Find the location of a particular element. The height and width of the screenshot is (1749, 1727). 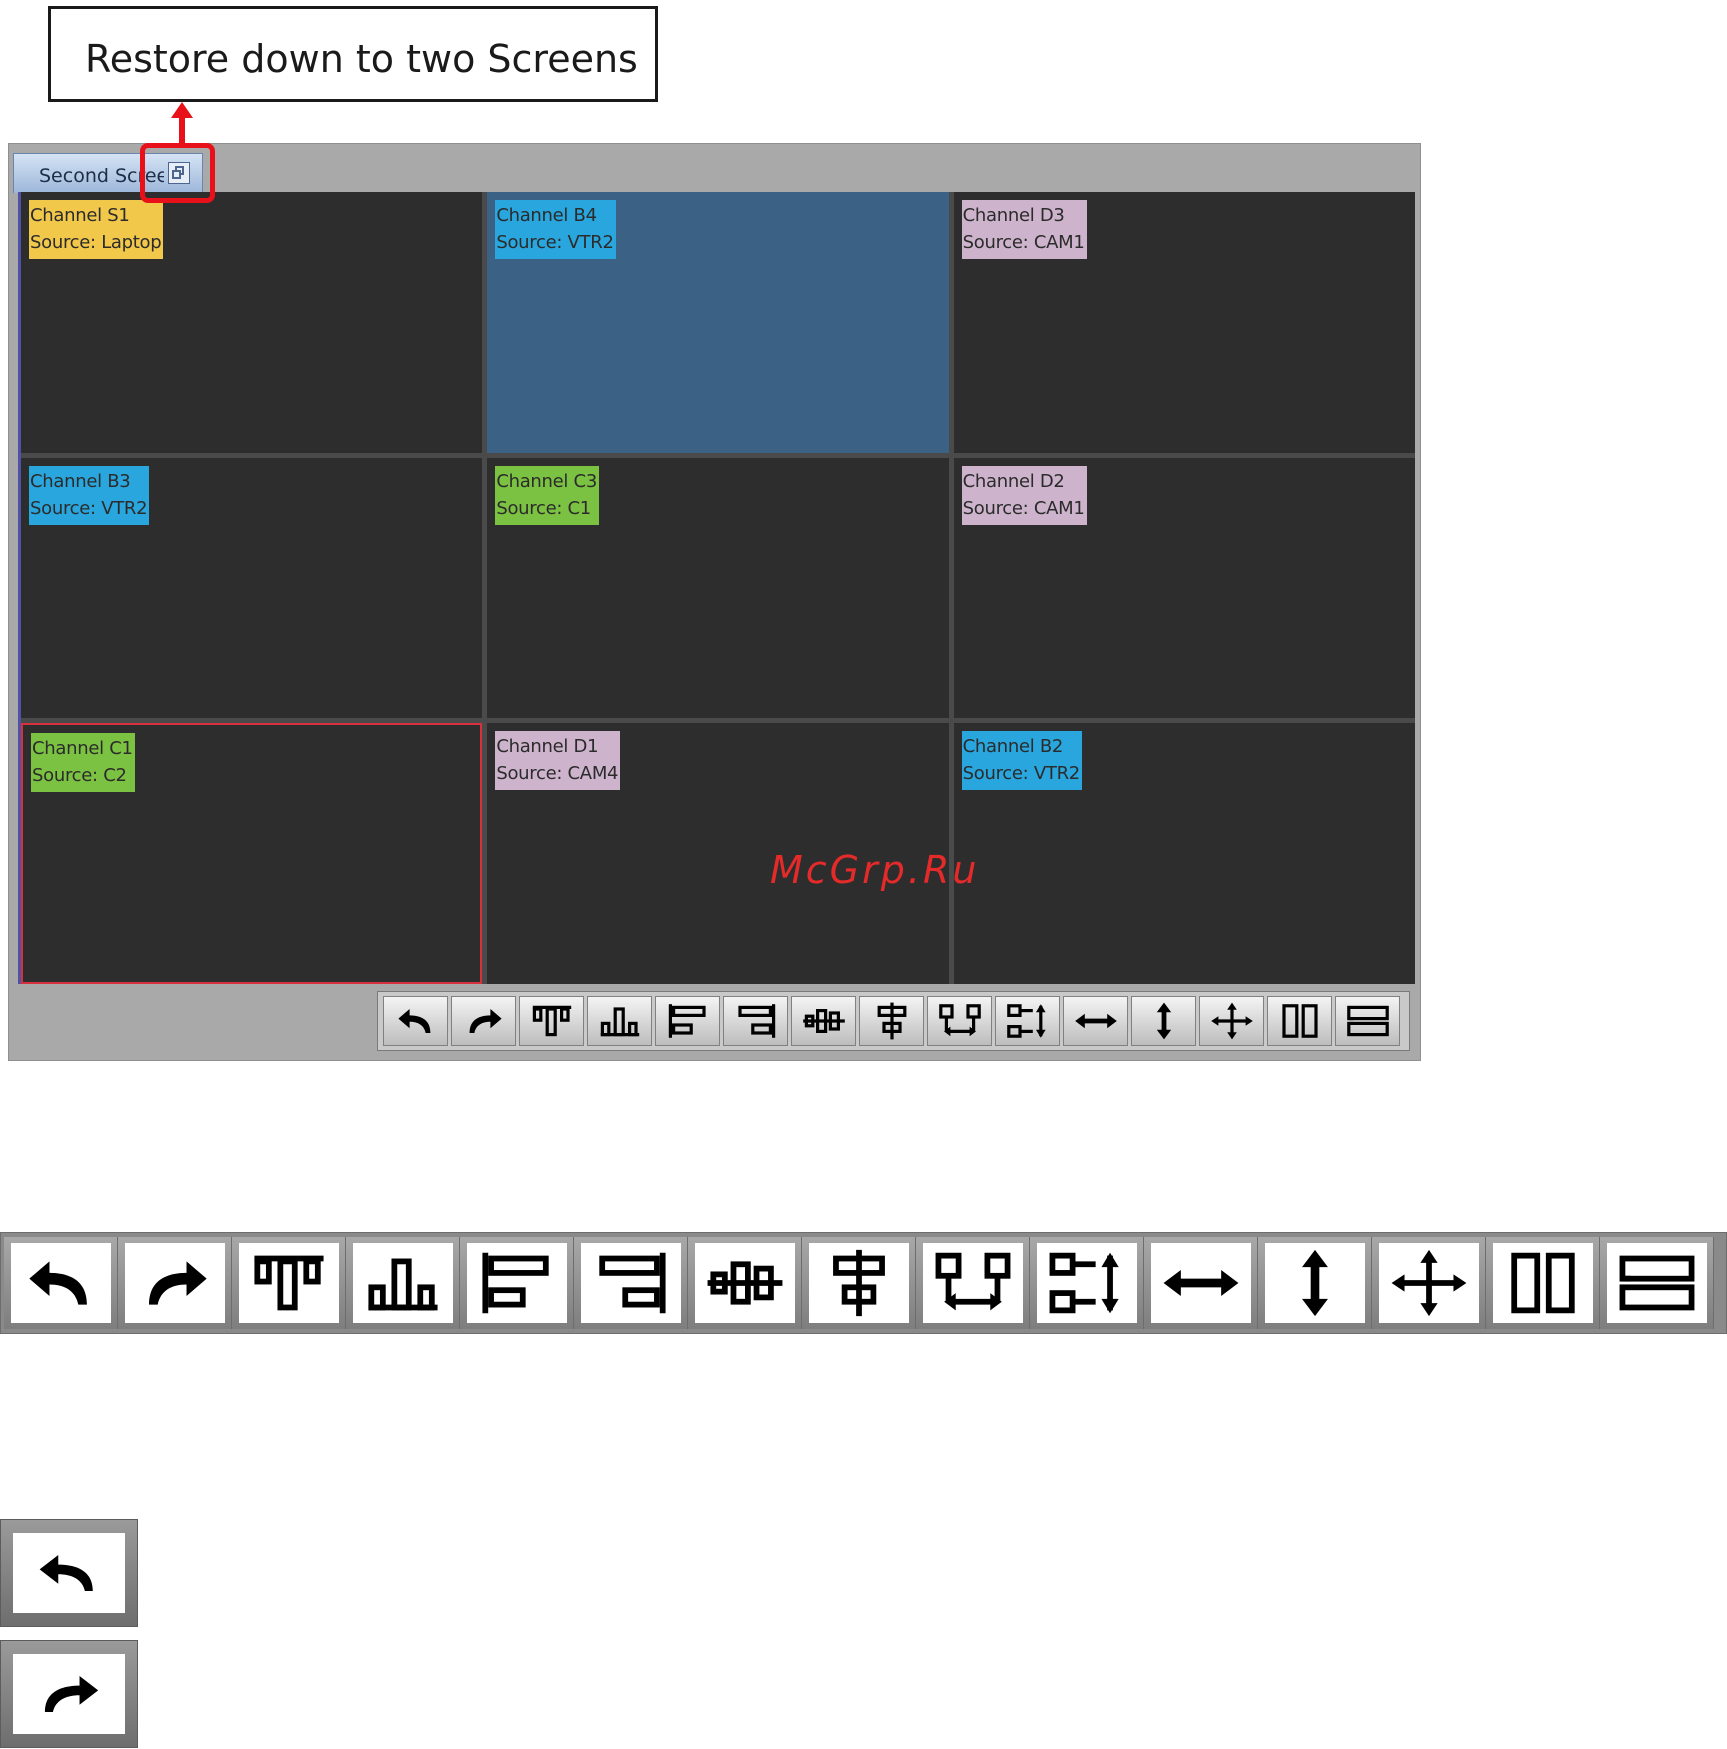

channel-cell: Channel C3 Source: C1 is located at coordinates (718, 588).